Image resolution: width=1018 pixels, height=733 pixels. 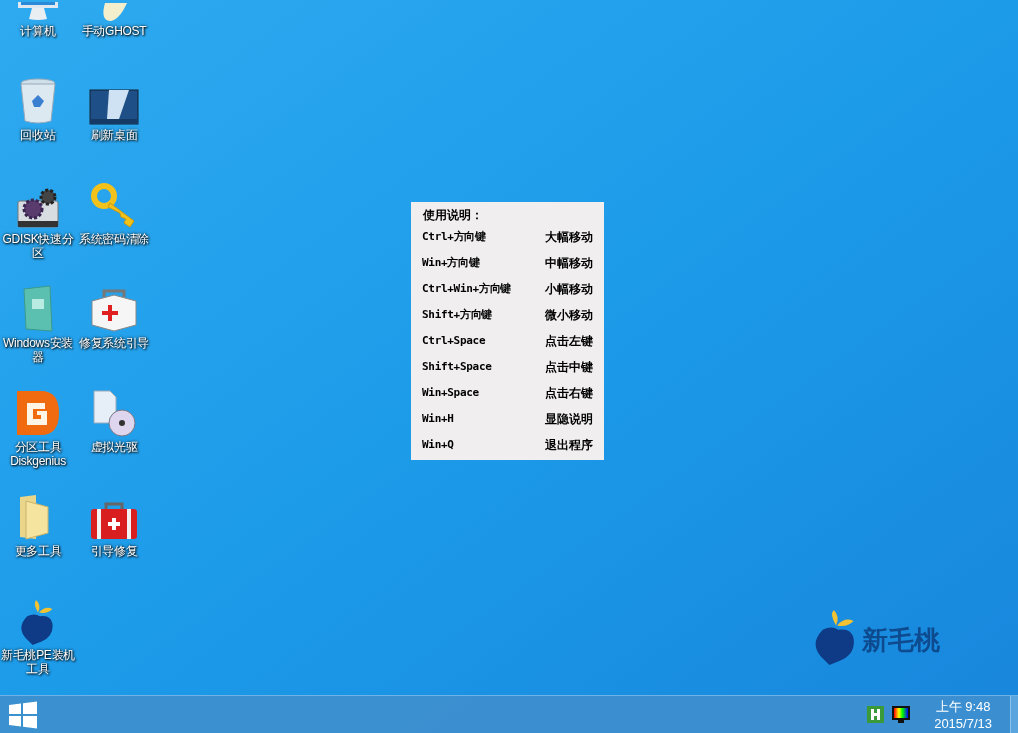 I want to click on desktop-icon-label: 更多工具, so click(x=38, y=551).